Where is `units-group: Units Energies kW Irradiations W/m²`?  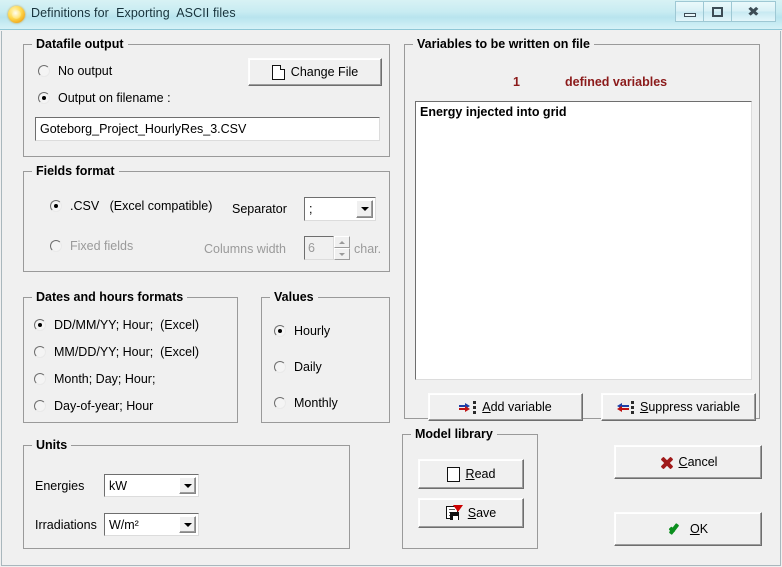
units-group: Units Energies kW Irradiations W/m² is located at coordinates (186, 493).